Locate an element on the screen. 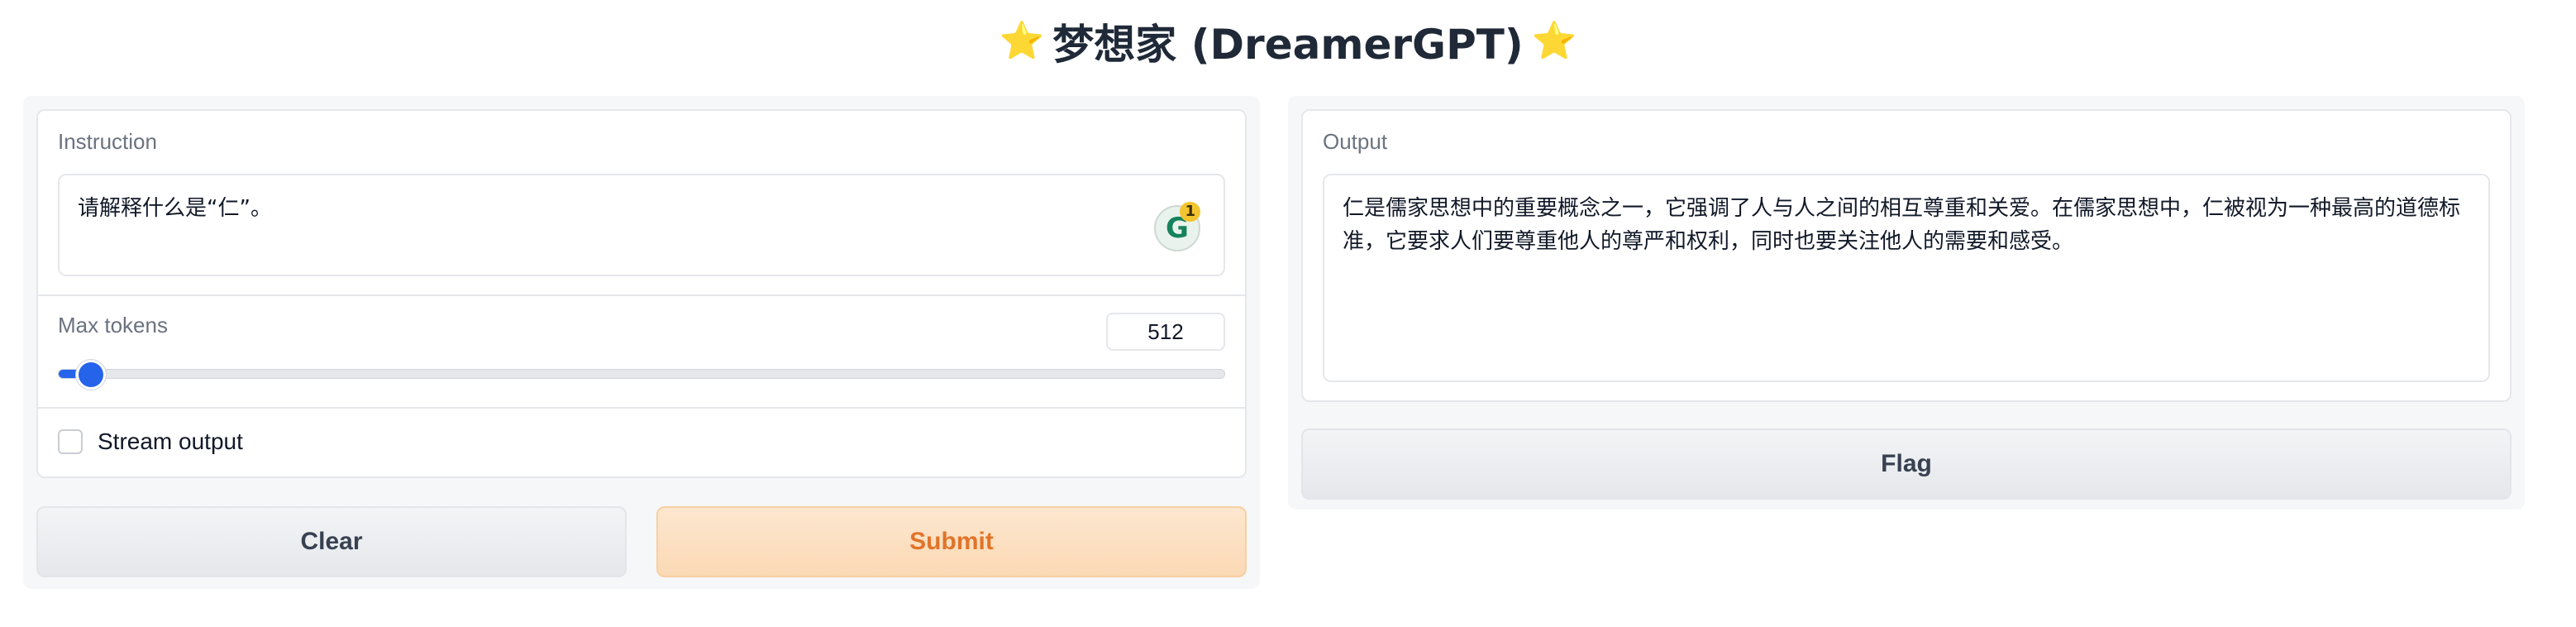  instruction-text: 请解释什么是“仁”。 is located at coordinates (175, 208).